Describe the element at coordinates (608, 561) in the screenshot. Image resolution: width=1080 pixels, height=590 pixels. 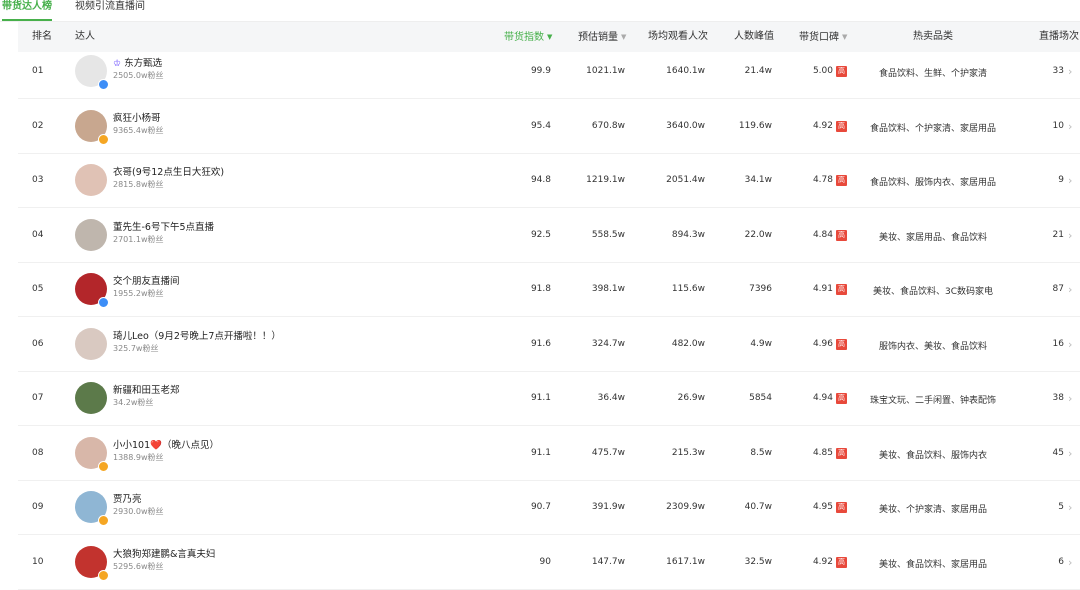
I see `estimated-sales: 147.7w` at that location.